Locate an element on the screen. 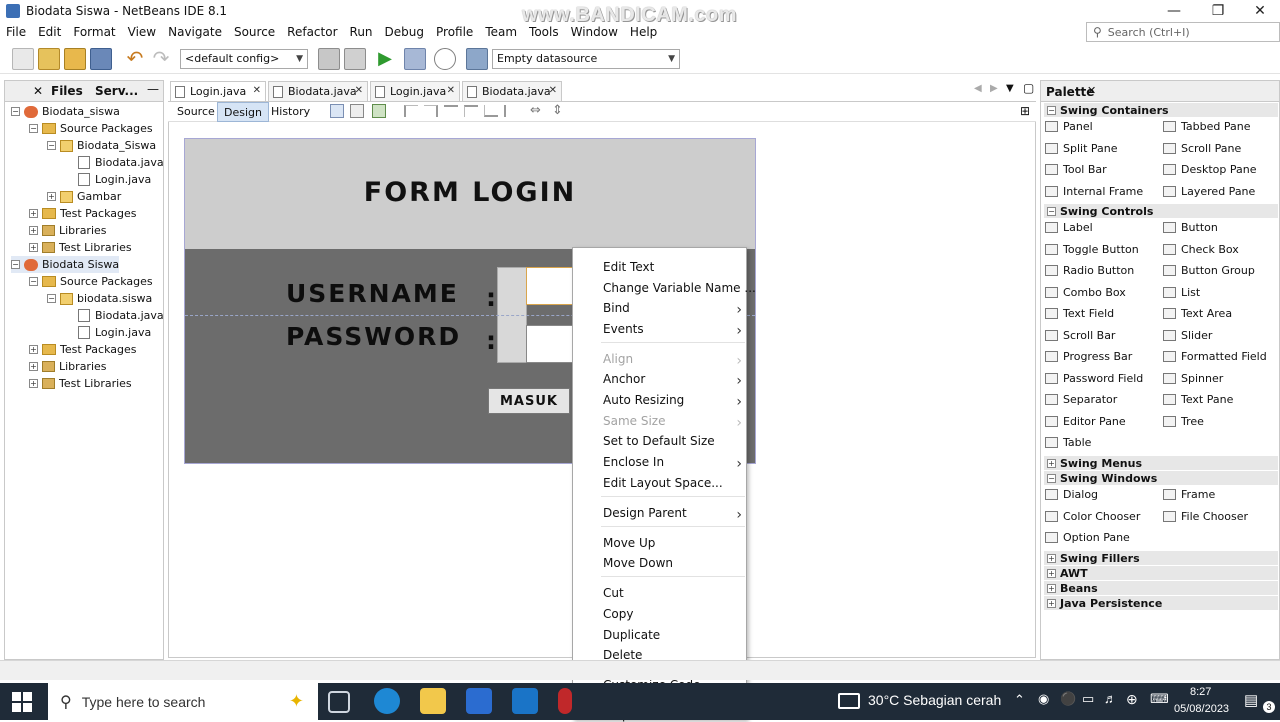 Image resolution: width=1280 pixels, height=722 pixels. camera-icon: ◉ is located at coordinates (1043, 699).